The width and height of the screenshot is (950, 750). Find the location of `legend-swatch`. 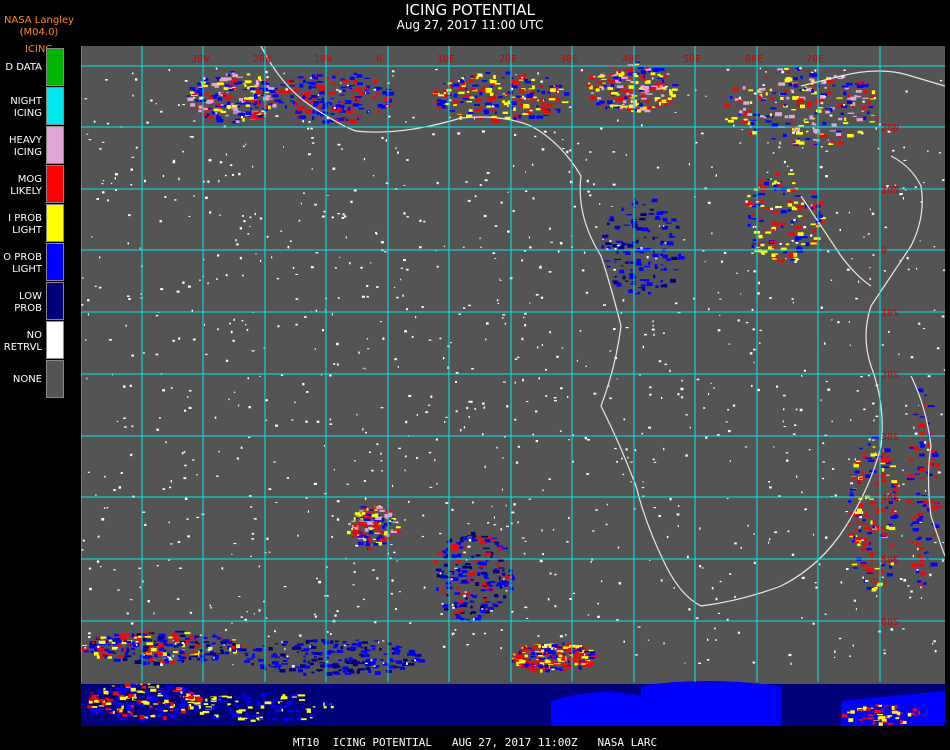

legend-swatch is located at coordinates (55, 223).